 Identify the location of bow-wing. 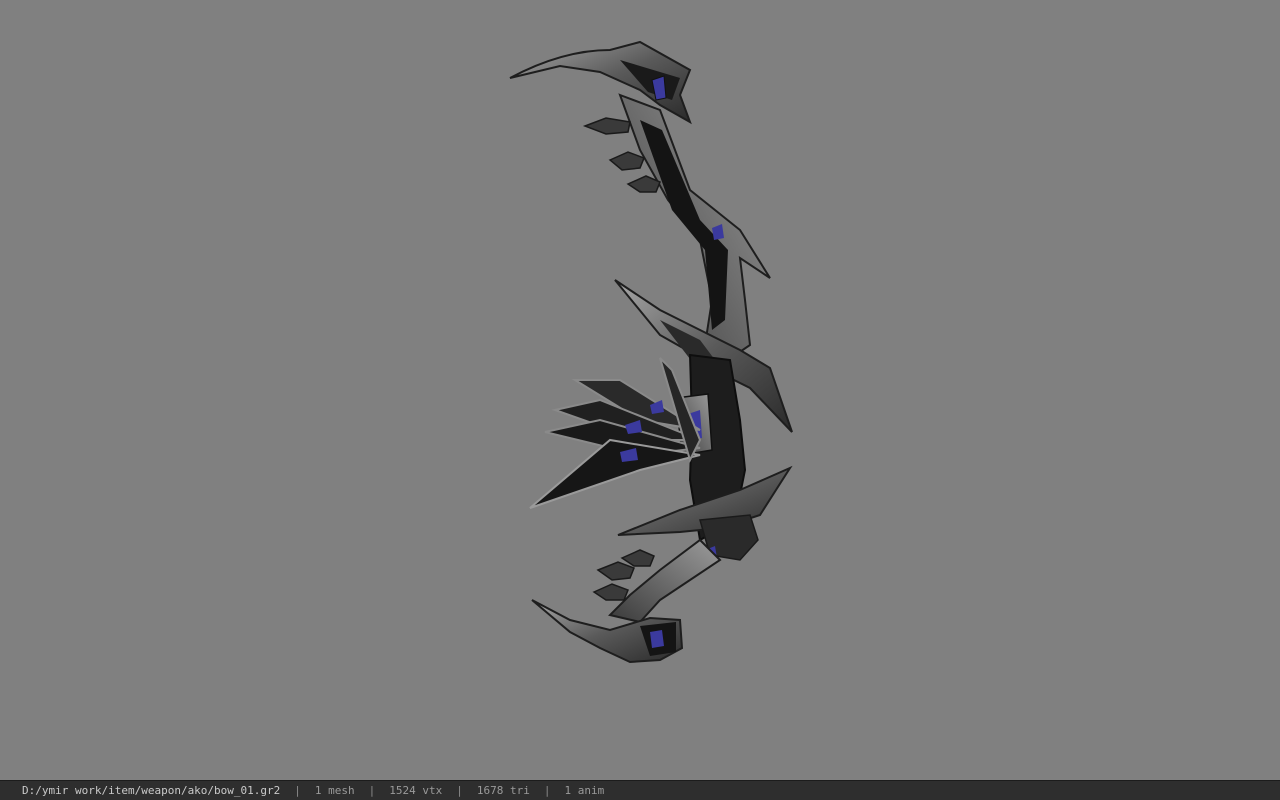
(615, 433).